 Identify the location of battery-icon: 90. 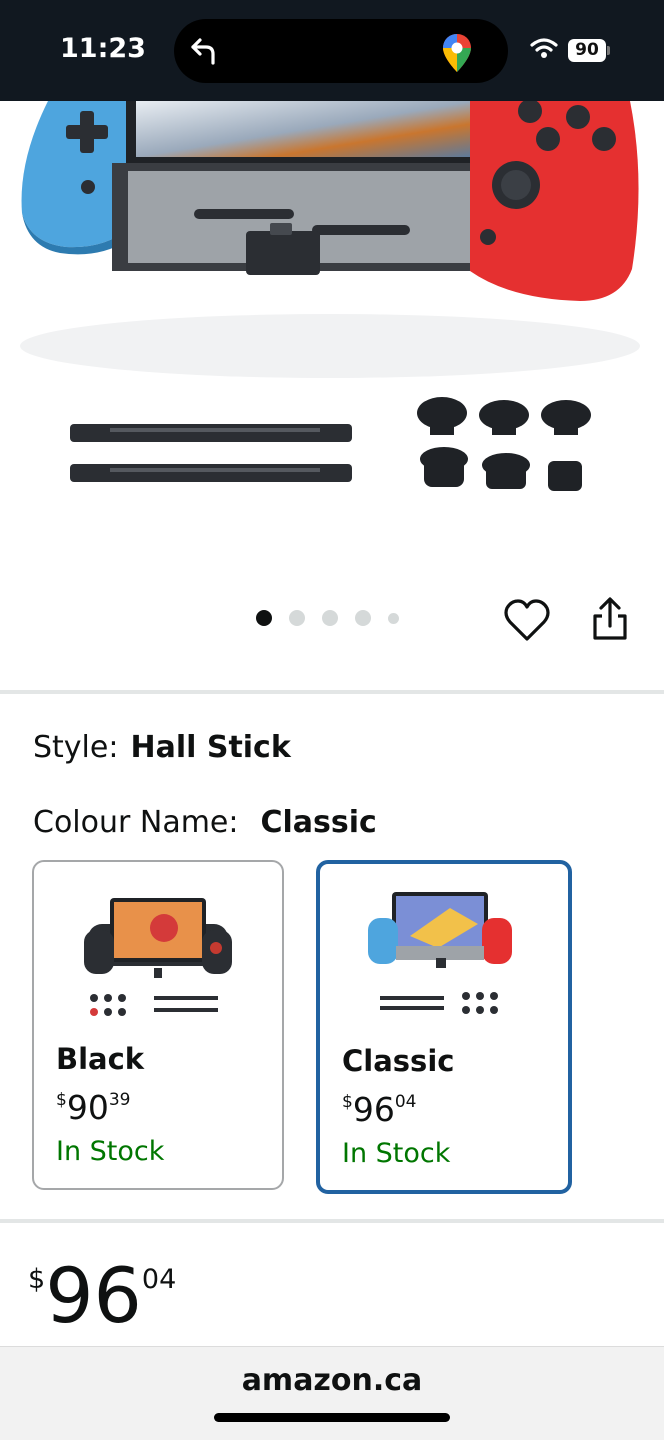
(587, 50).